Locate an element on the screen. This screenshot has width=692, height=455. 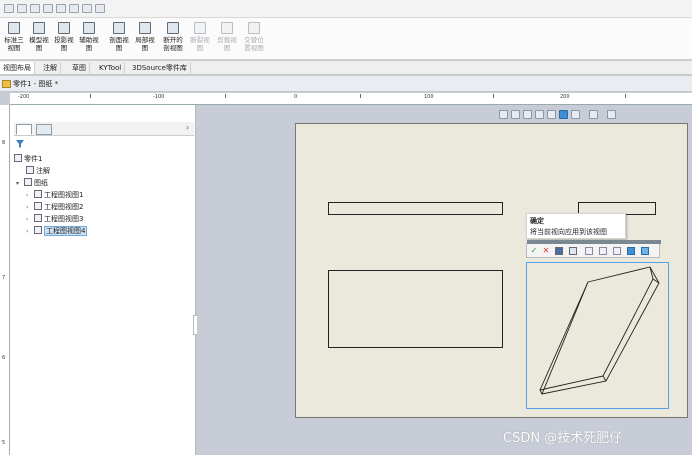
rebuild-icon is located at coordinates (87, 8).